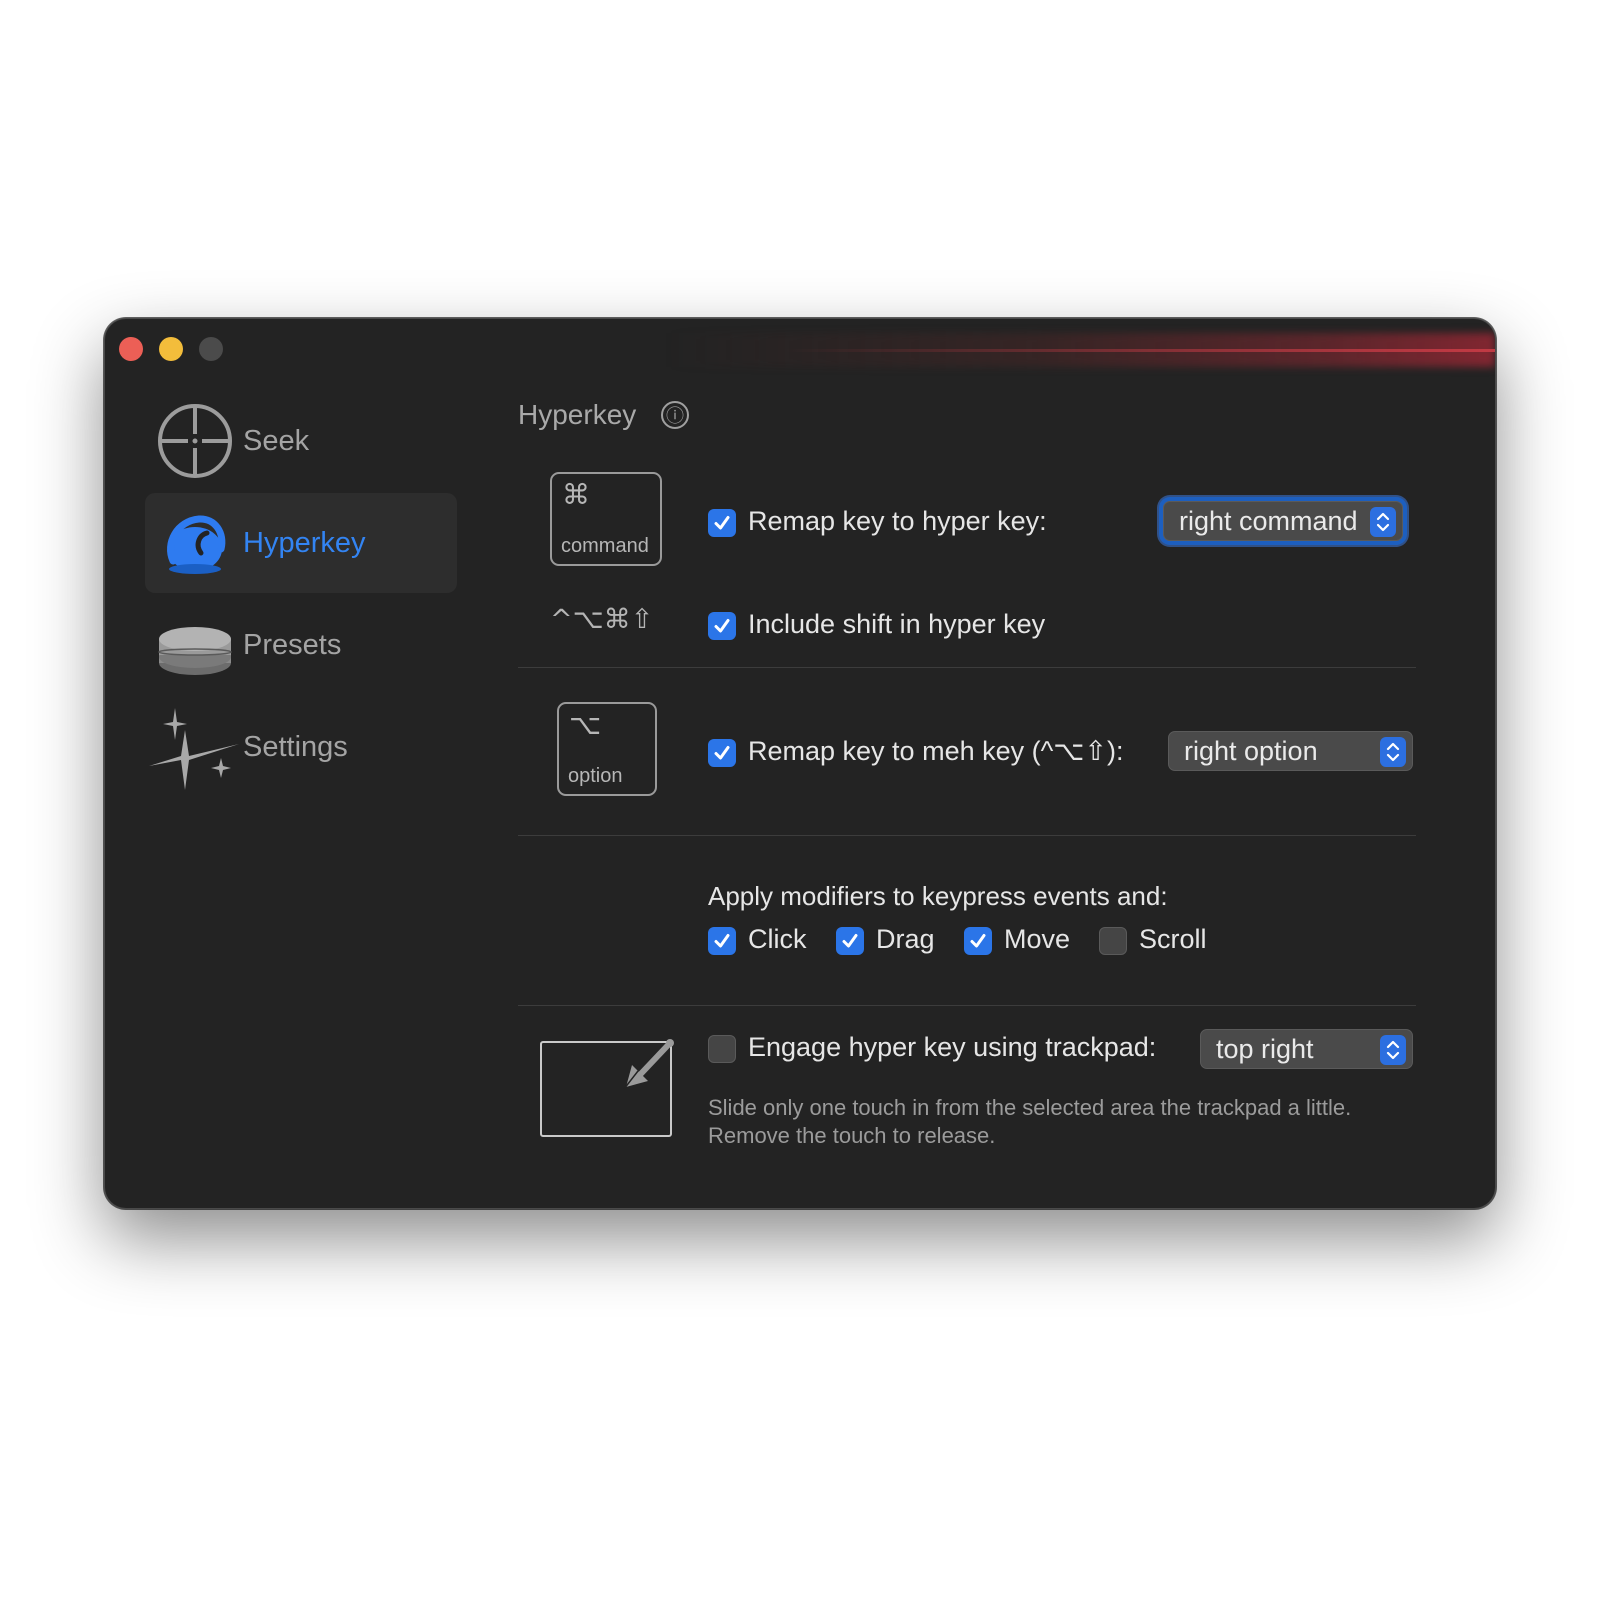  I want to click on close-button, so click(131, 349).